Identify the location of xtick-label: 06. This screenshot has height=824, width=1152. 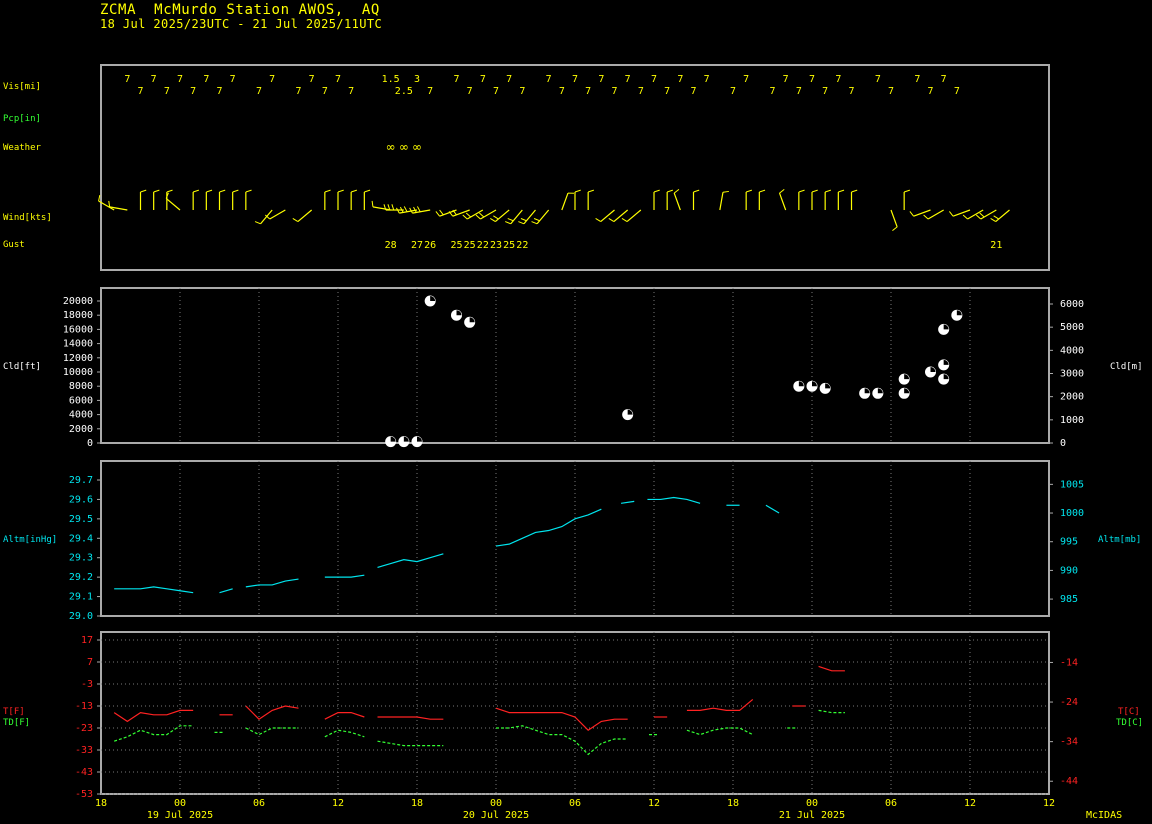
(575, 803).